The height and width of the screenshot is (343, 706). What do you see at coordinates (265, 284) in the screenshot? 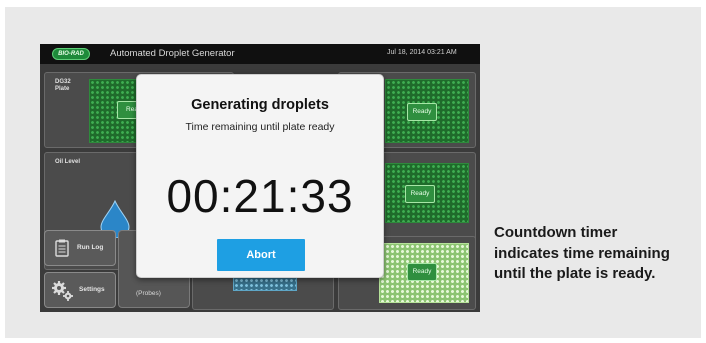
I see `plate-wells-bottom-center` at bounding box center [265, 284].